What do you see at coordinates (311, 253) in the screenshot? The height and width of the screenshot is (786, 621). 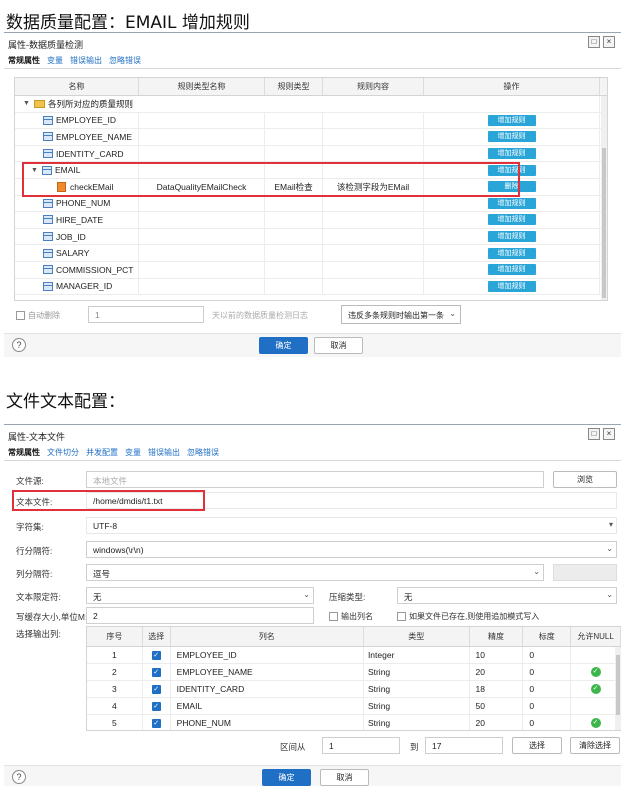 I see `column-row: SALARY 增加规则` at bounding box center [311, 253].